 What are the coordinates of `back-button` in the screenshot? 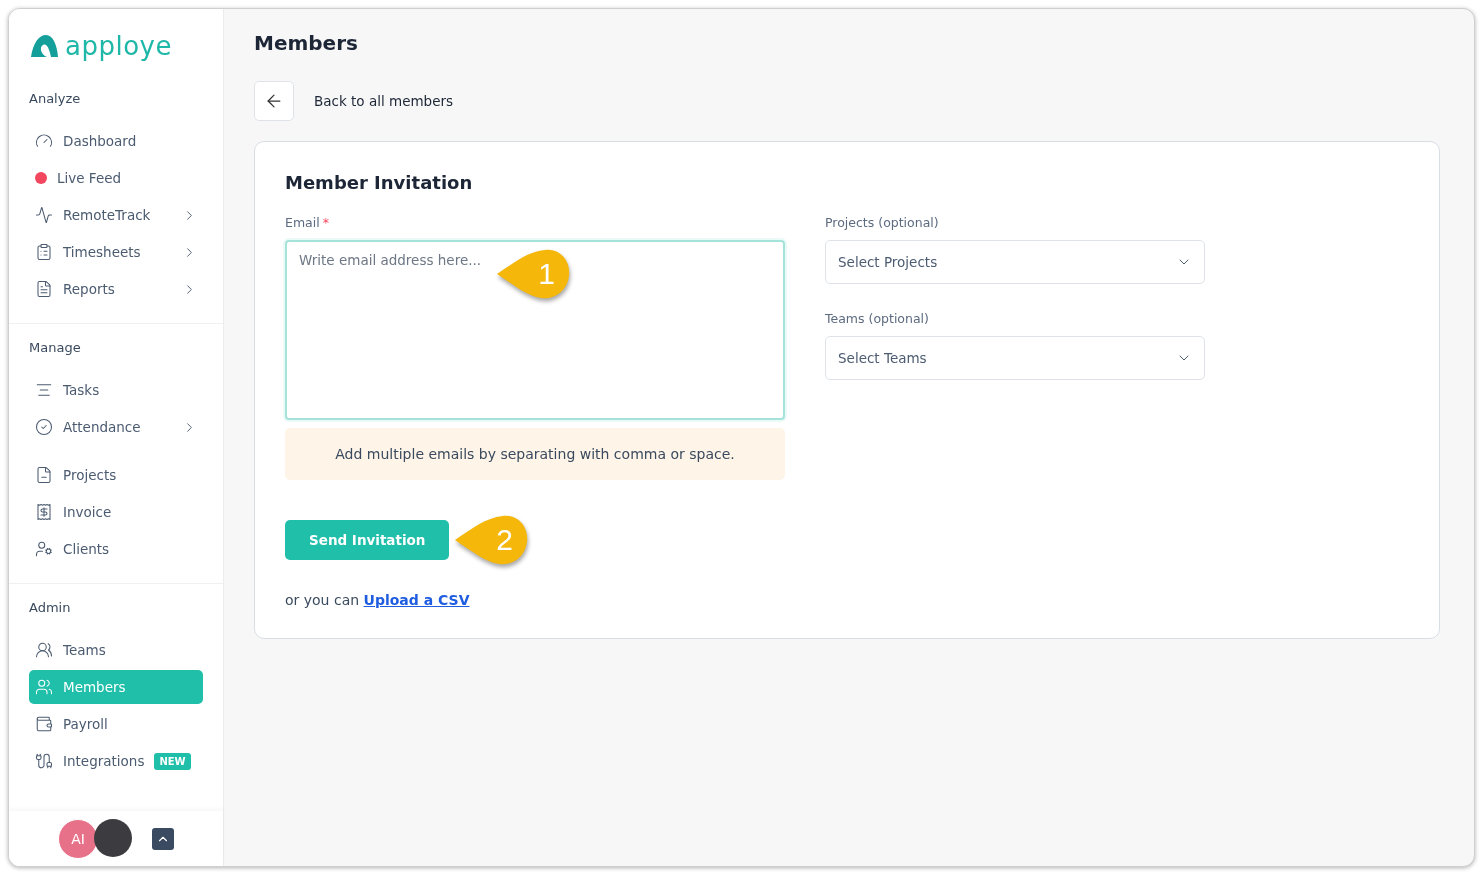 It's located at (274, 101).